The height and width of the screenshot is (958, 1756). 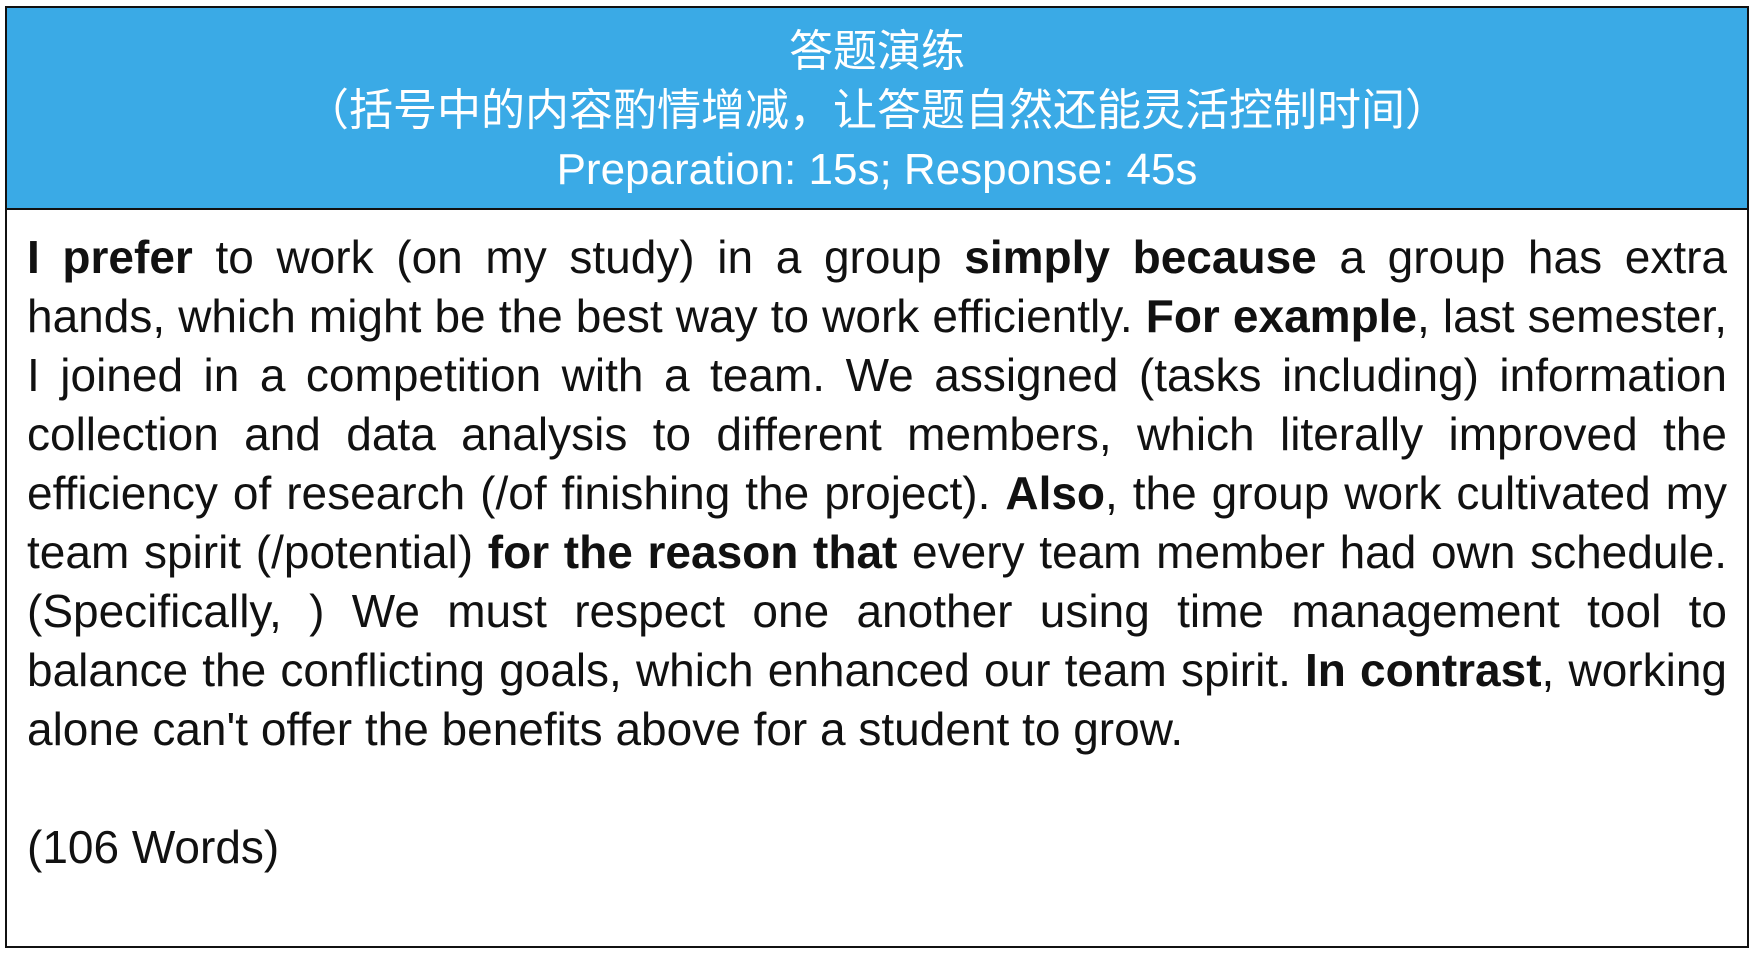 I want to click on word-count: (106 Words), so click(x=153, y=847).